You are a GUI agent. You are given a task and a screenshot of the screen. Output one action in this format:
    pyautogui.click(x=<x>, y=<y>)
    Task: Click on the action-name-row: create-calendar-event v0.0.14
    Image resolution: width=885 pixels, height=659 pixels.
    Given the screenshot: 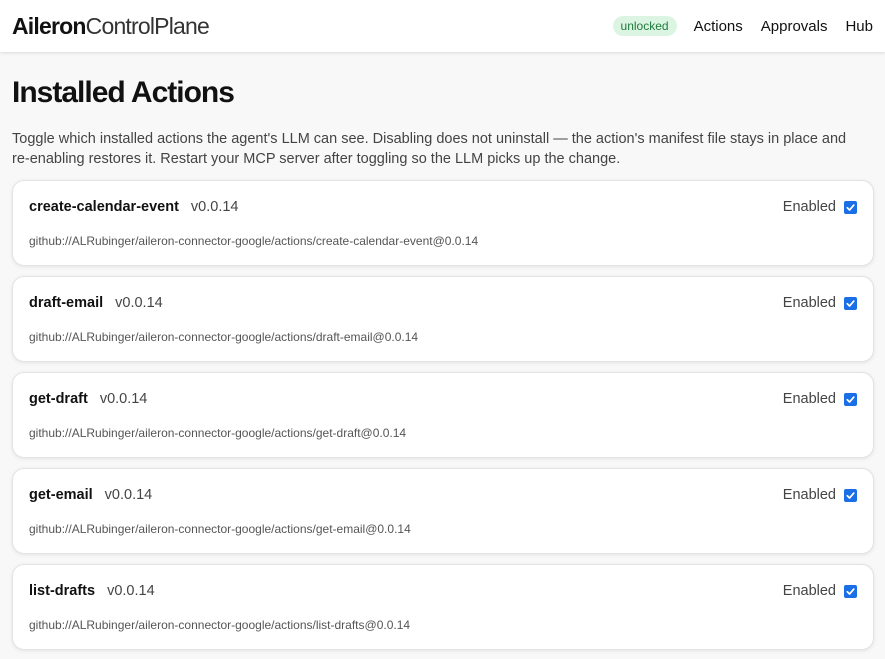 What is the action you would take?
    pyautogui.click(x=134, y=207)
    